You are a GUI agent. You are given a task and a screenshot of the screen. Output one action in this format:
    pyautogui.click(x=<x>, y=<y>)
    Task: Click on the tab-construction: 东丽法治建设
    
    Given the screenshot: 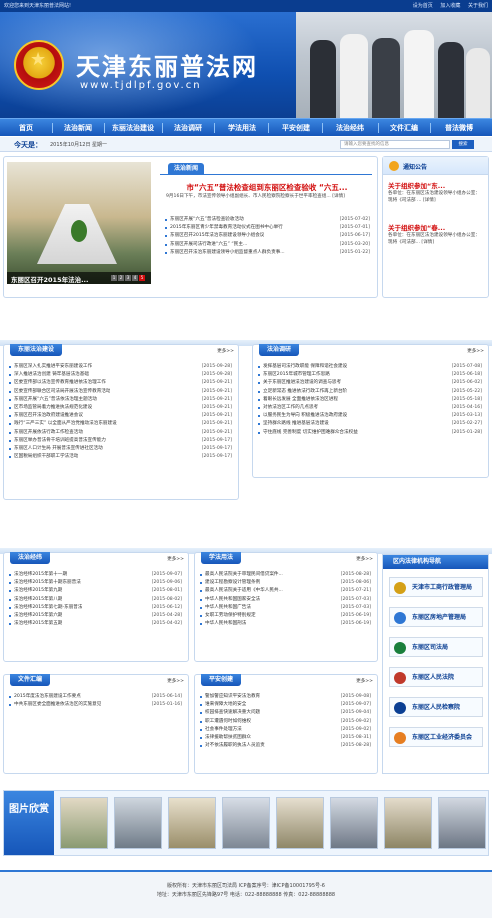 What is the action you would take?
    pyautogui.click(x=36, y=350)
    